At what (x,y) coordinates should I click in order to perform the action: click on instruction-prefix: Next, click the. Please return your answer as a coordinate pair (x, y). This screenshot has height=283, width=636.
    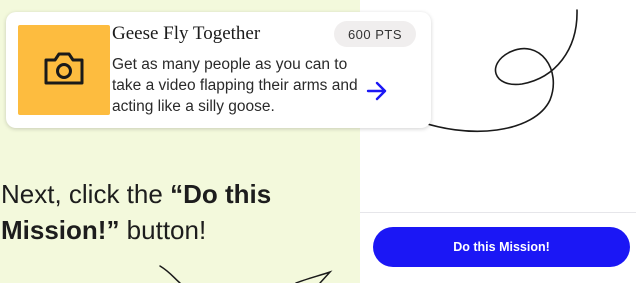
    Looking at the image, I should click on (86, 194).